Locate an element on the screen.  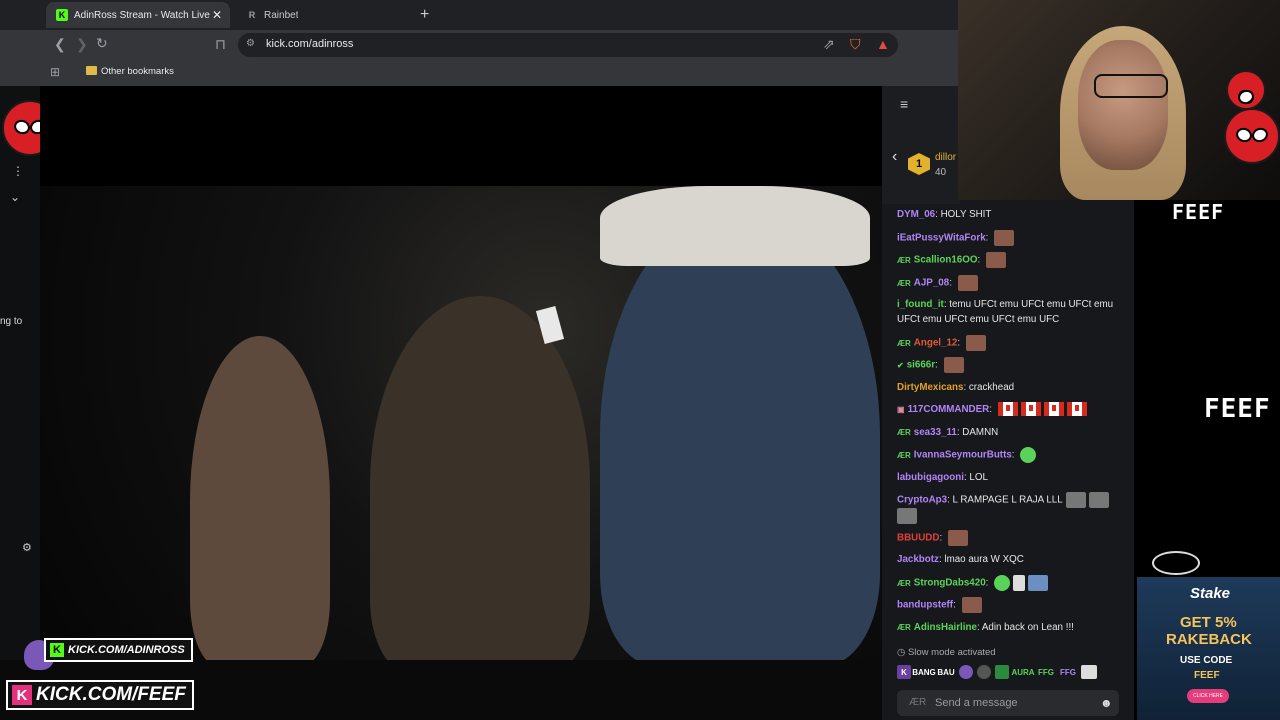
chevron-down-icon: ⌄ is located at coordinates (15, 197).